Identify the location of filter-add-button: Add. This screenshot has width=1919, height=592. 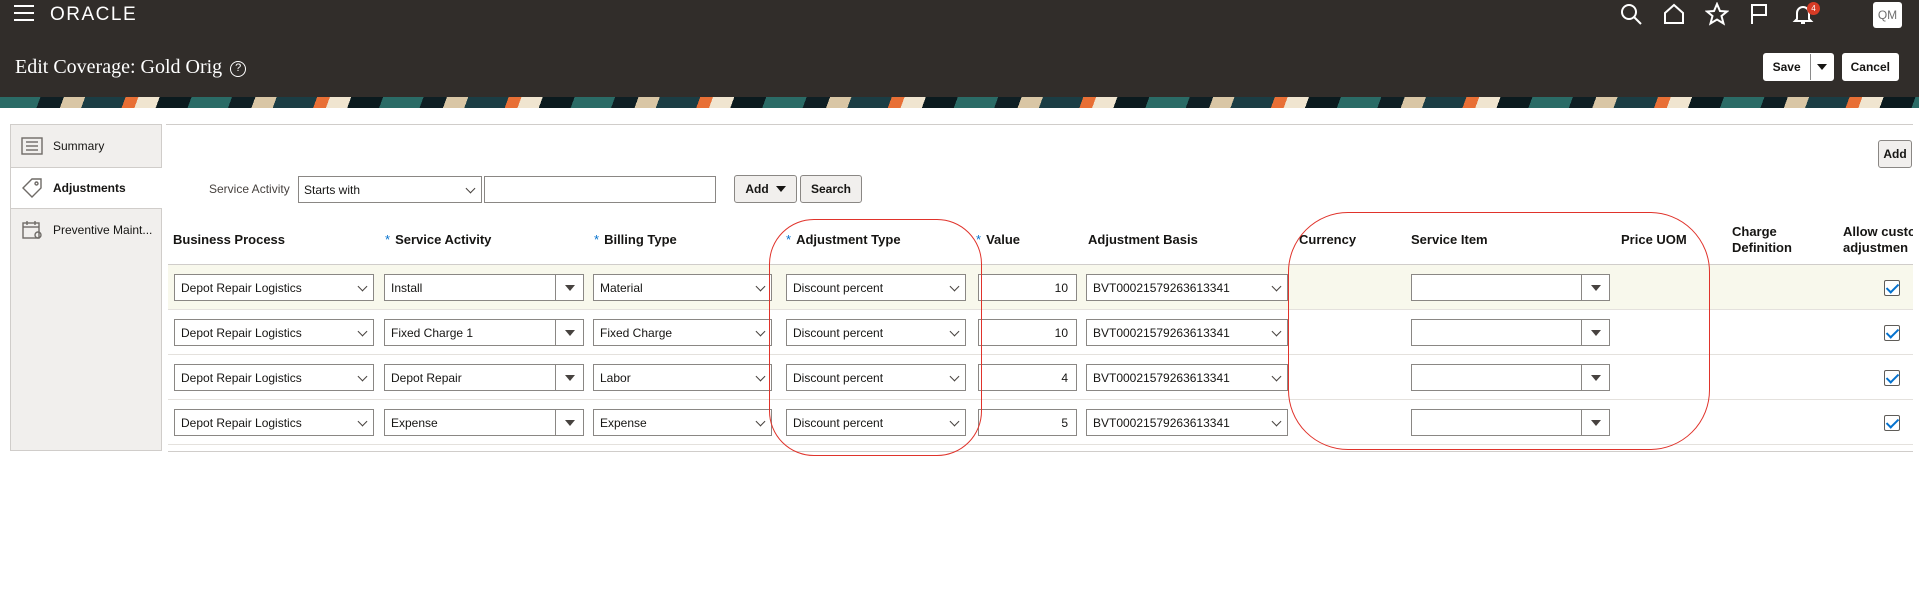
(765, 189).